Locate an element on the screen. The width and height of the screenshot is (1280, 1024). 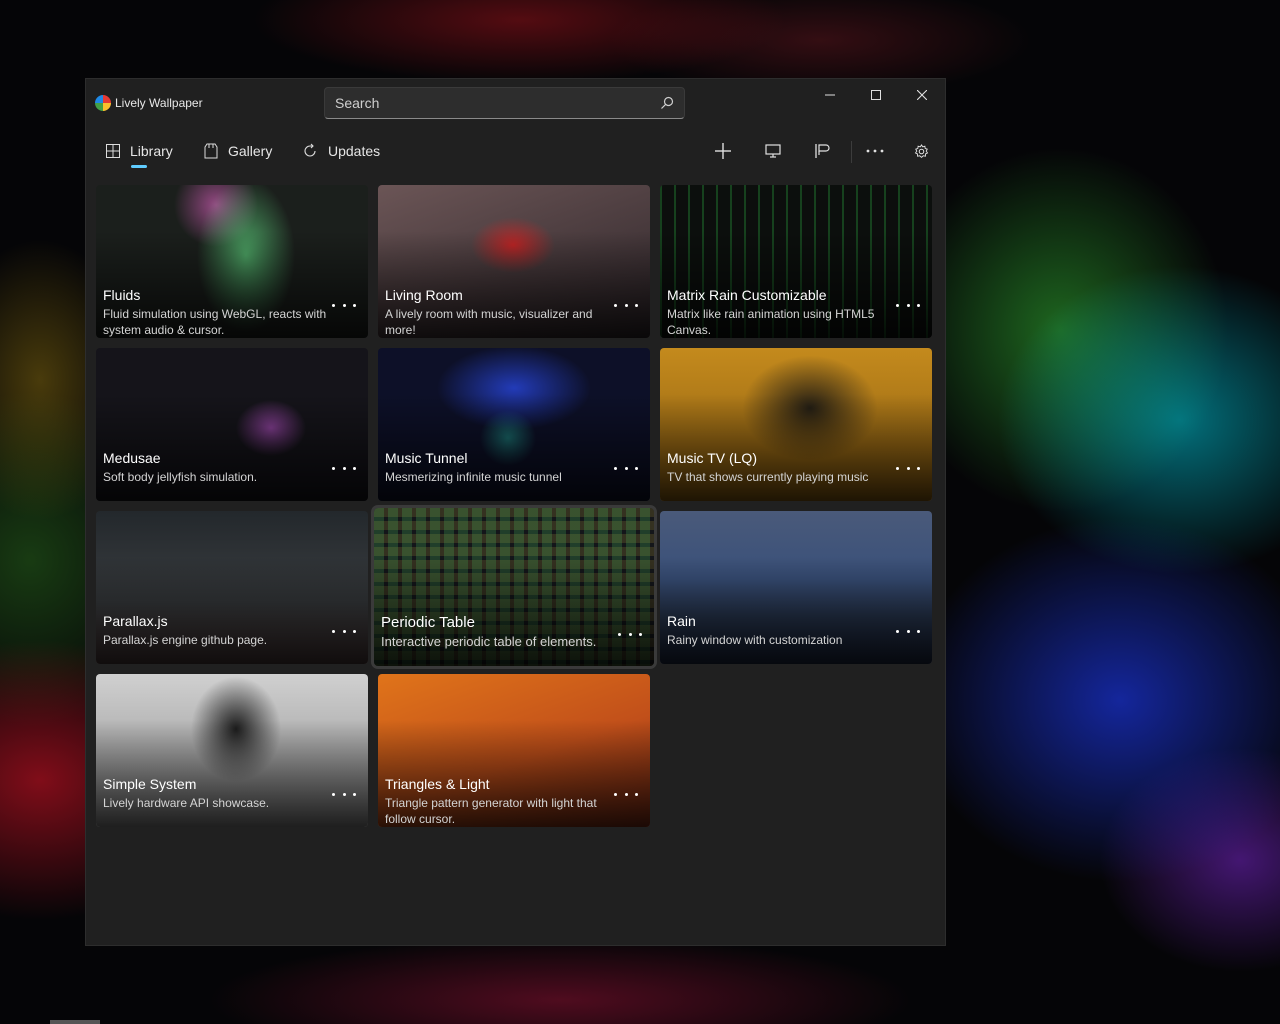
close-icon is located at coordinates (922, 95).